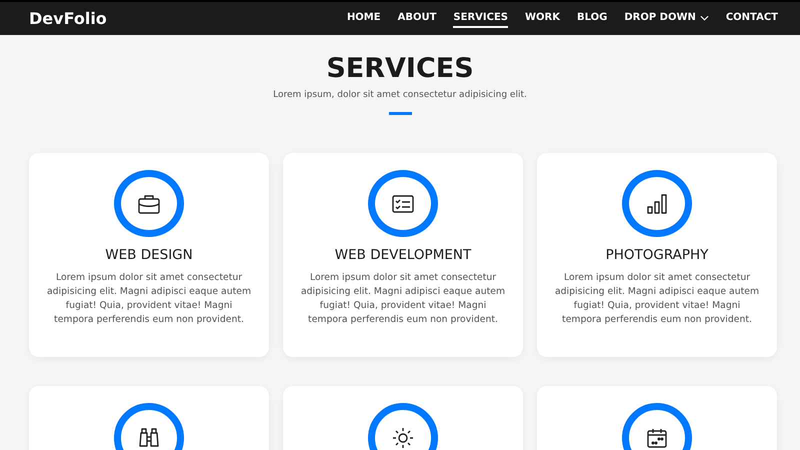  I want to click on section-subtitle: Lorem ipsum, dolor sit amet consectetur adipisicing elit., so click(400, 95).